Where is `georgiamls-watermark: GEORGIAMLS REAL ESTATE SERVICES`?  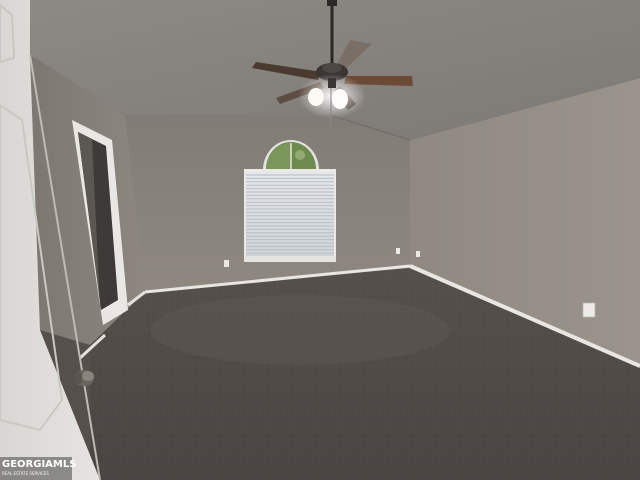
georgiamls-watermark: GEORGIAMLS REAL ESTATE SERVICES is located at coordinates (38, 468).